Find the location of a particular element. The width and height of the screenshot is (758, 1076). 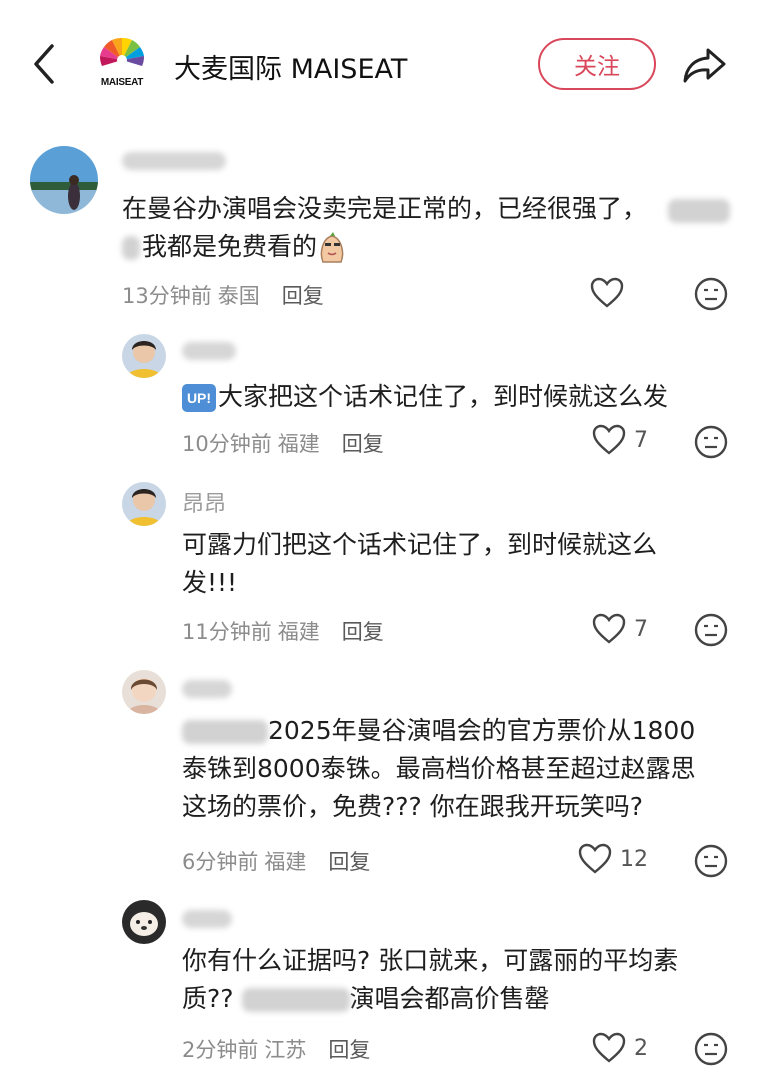

reply-item: UP! 大家把这个话术记住了，到时候就这么发 10分钟前 福建 回复 7 is located at coordinates (379, 395).